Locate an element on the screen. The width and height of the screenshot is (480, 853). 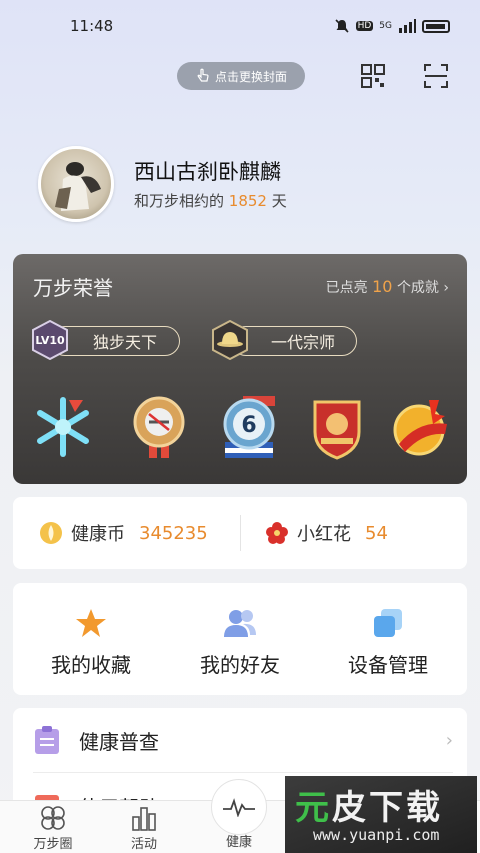
favorites-button: 我的收藏 is located at coordinates (91, 642).